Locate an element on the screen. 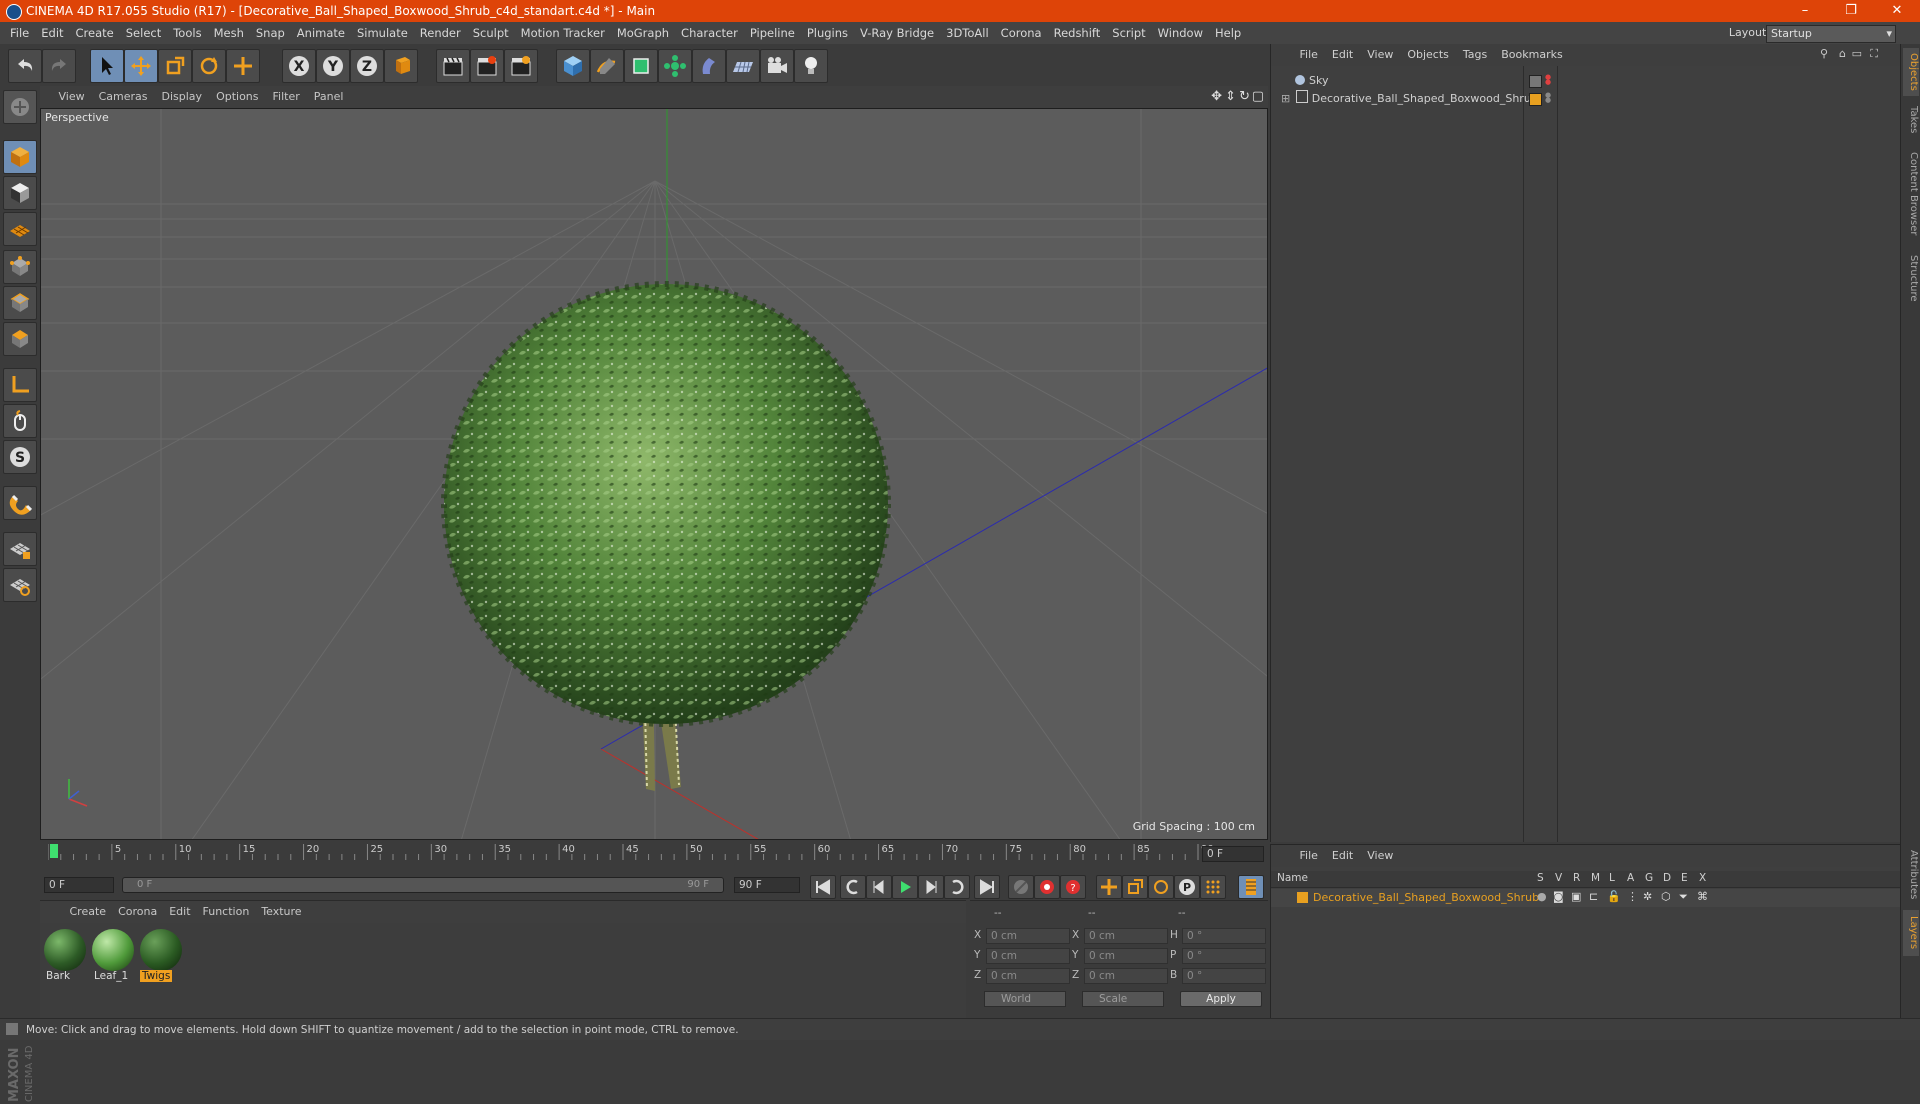 The width and height of the screenshot is (1920, 1104). points-mode-button is located at coordinates (20, 267).